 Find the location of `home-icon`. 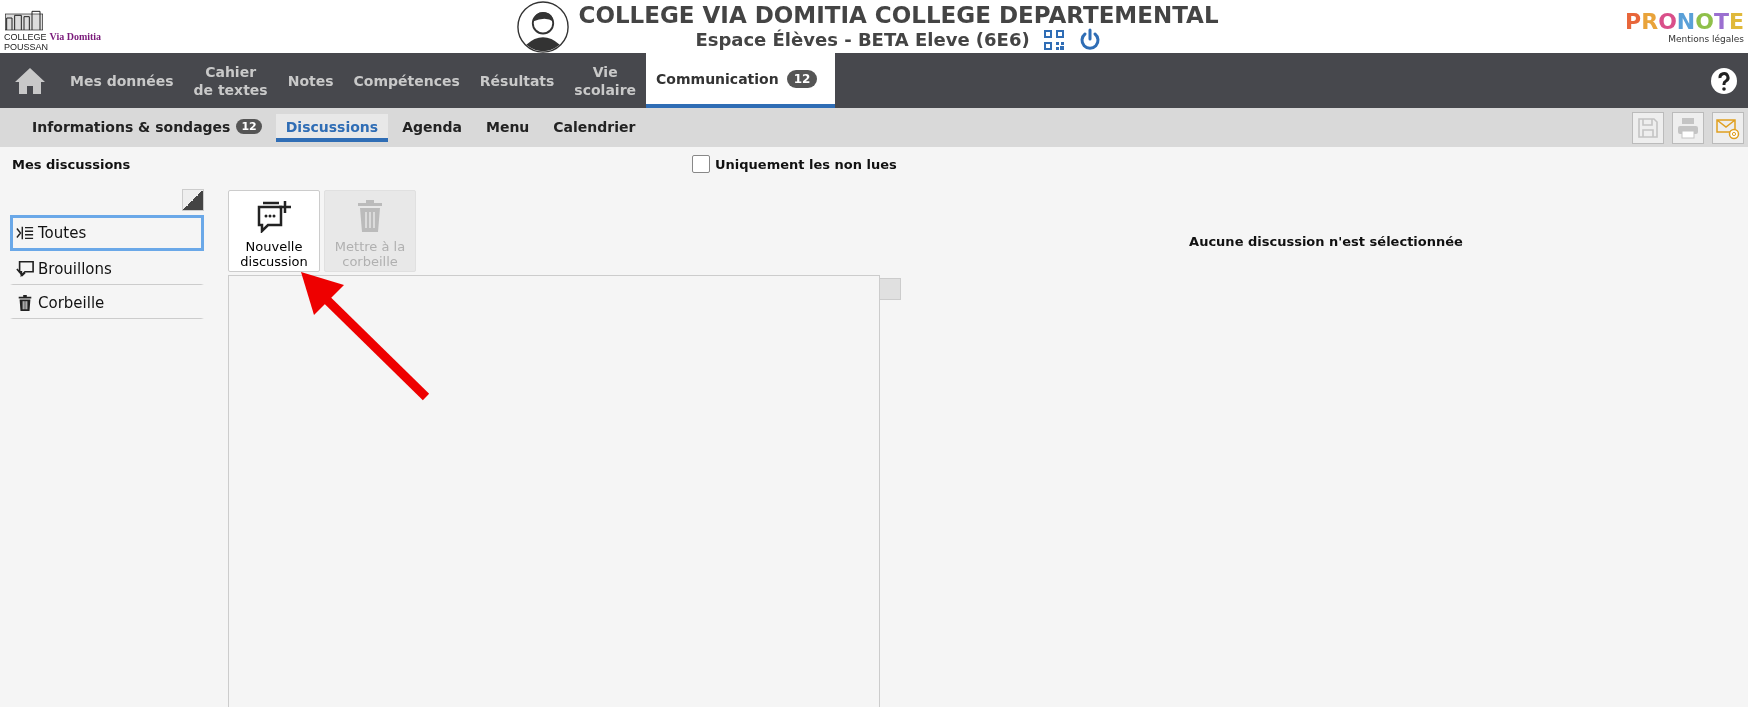

home-icon is located at coordinates (30, 80).